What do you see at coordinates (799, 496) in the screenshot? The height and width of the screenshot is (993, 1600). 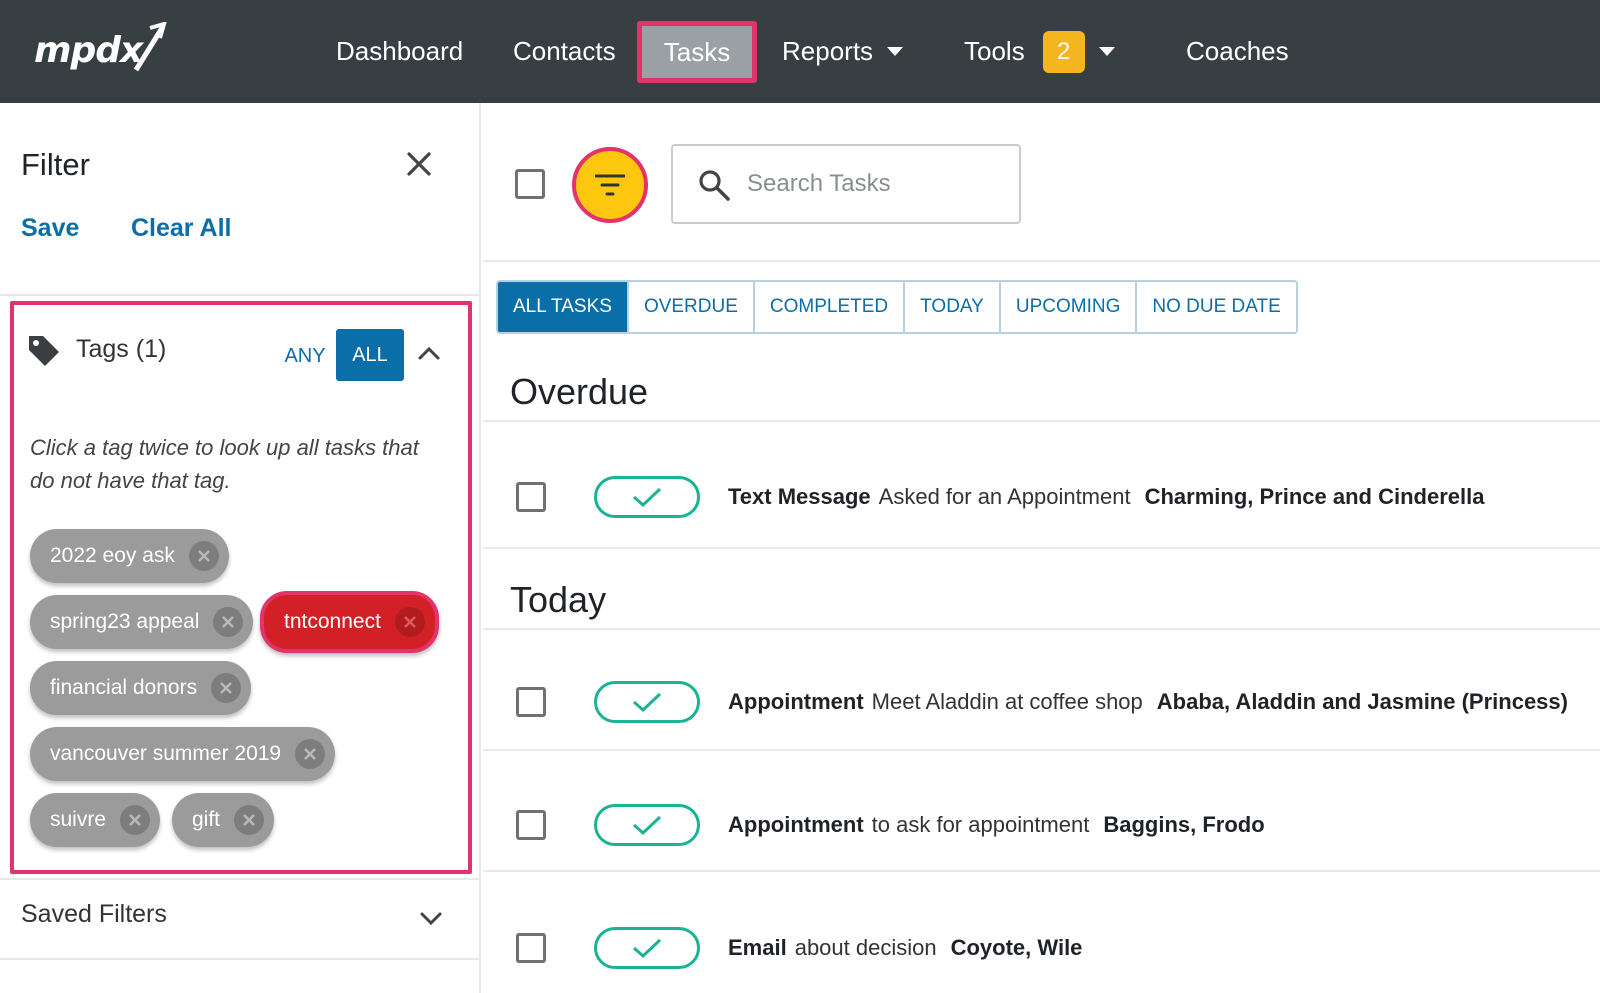 I see `task-type: Text Message` at bounding box center [799, 496].